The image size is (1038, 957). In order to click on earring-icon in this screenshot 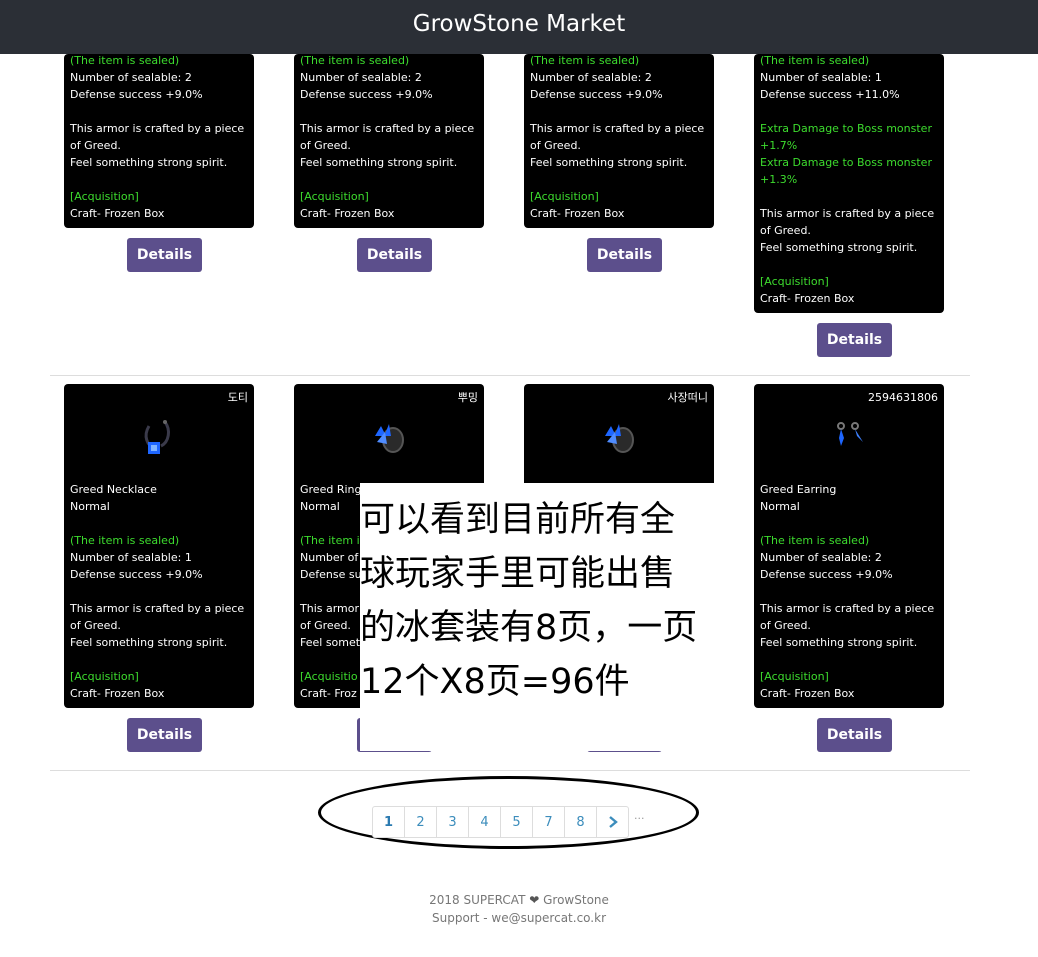, I will do `click(850, 434)`.